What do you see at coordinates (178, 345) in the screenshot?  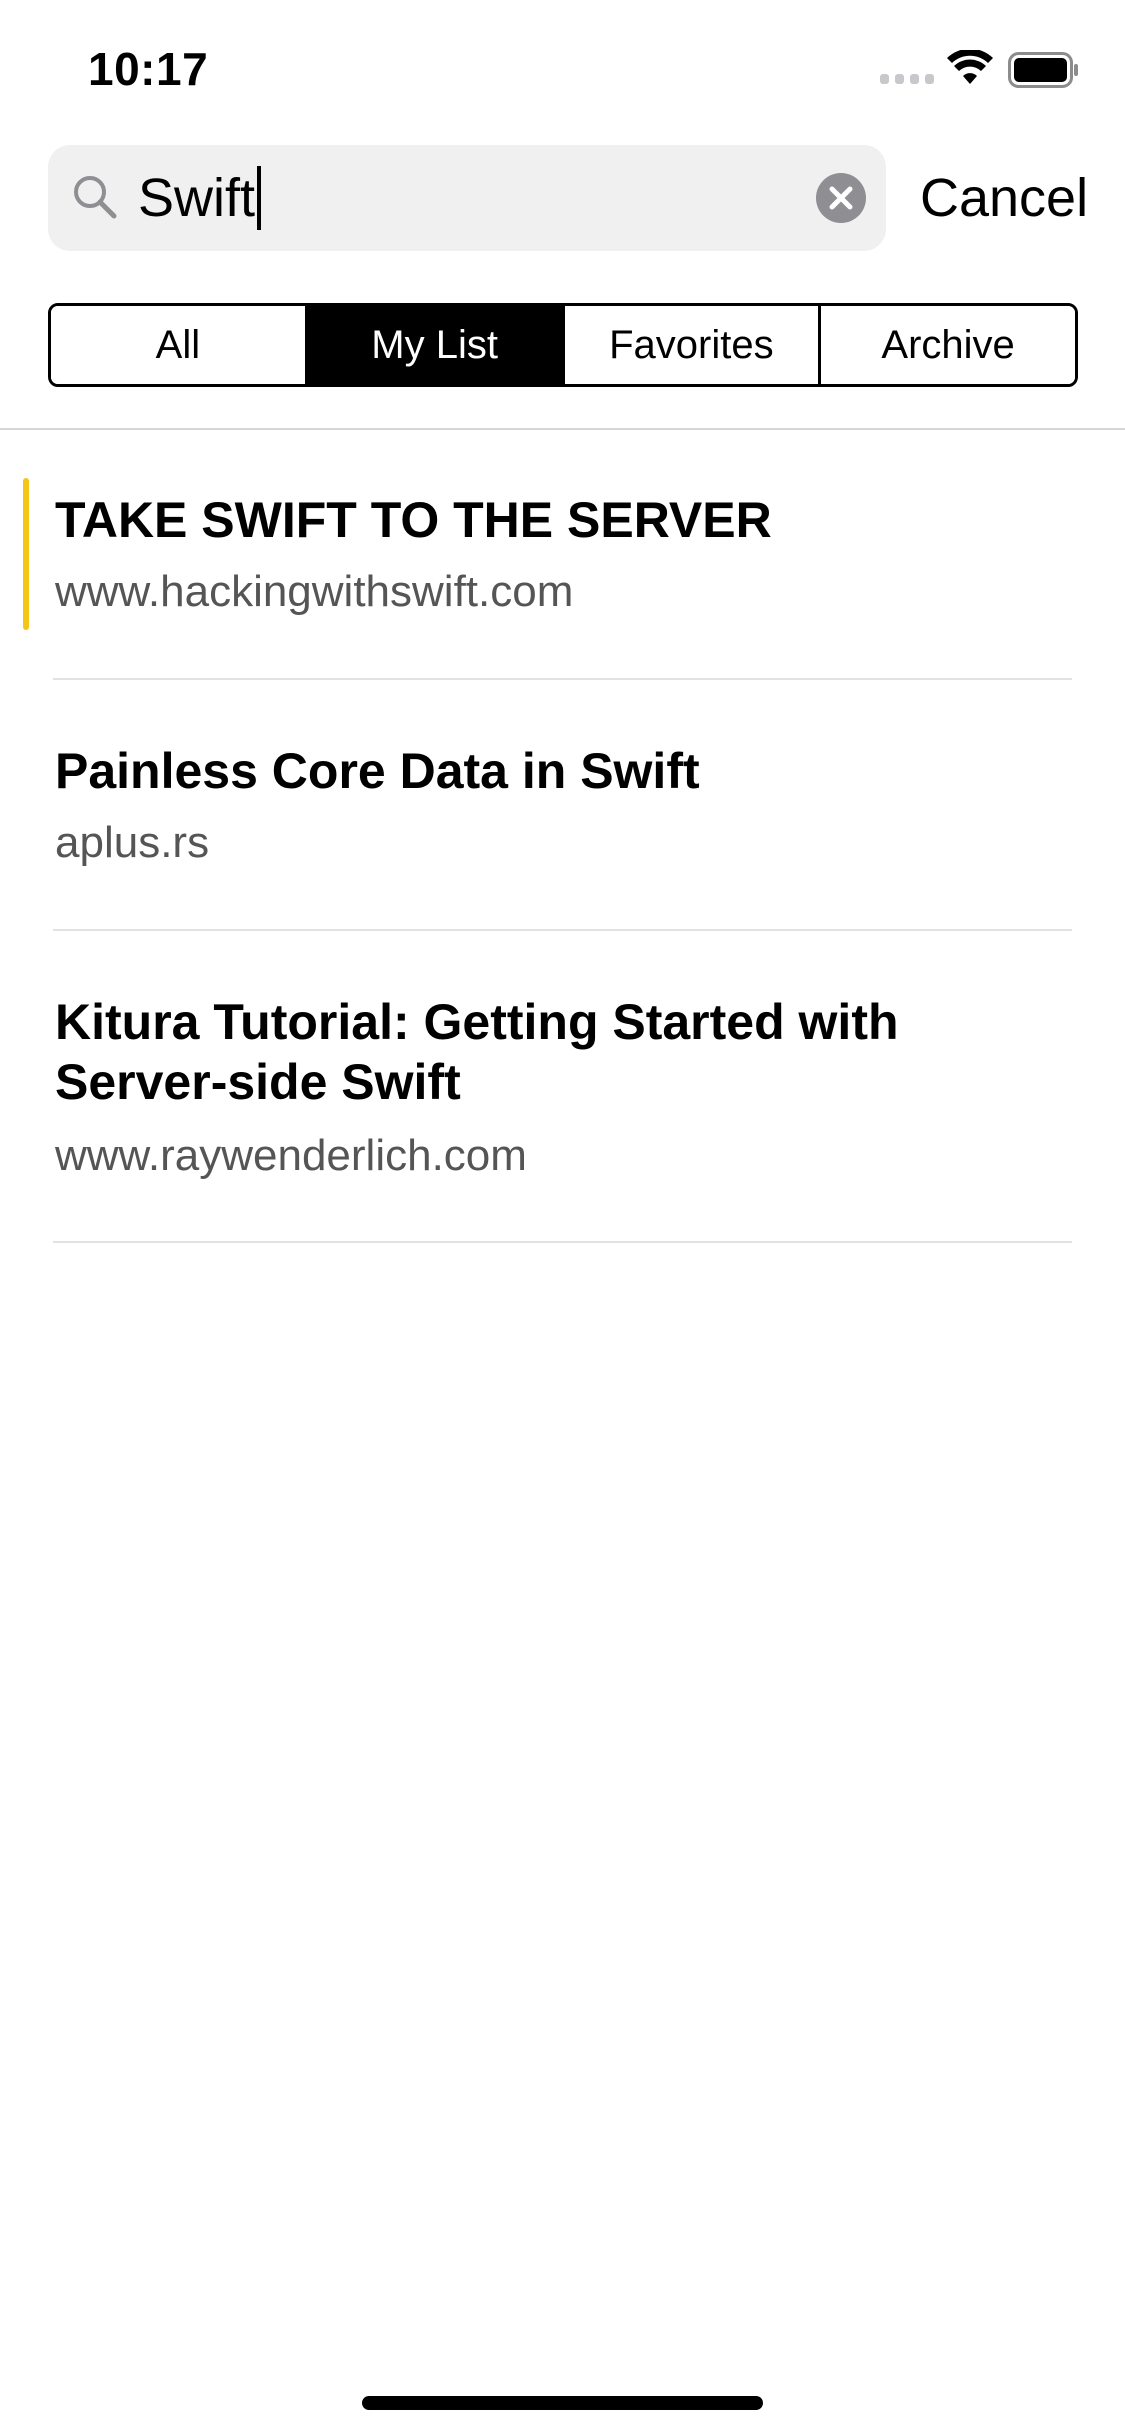 I see `tab-all: All` at bounding box center [178, 345].